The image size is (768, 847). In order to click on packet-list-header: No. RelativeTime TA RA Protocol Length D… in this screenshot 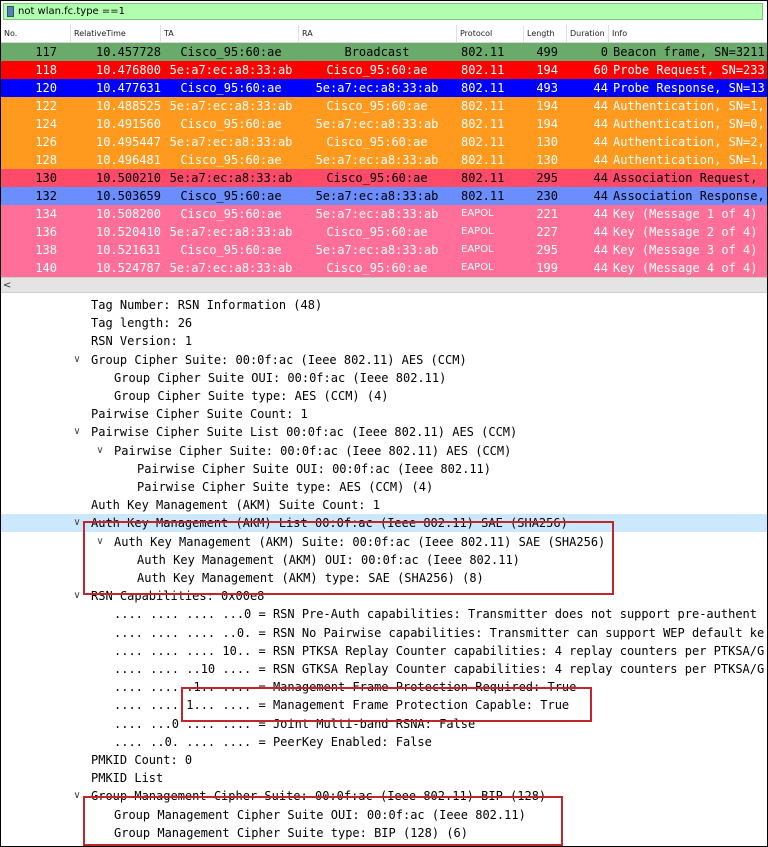, I will do `click(384, 34)`.